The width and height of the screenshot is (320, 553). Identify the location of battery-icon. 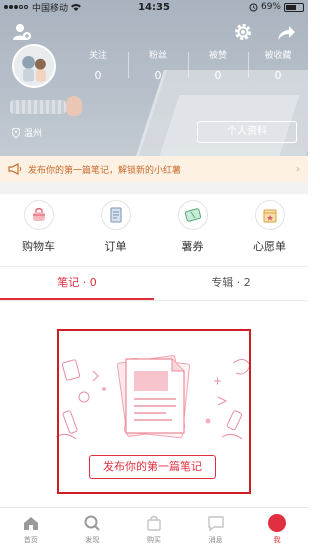
(294, 7).